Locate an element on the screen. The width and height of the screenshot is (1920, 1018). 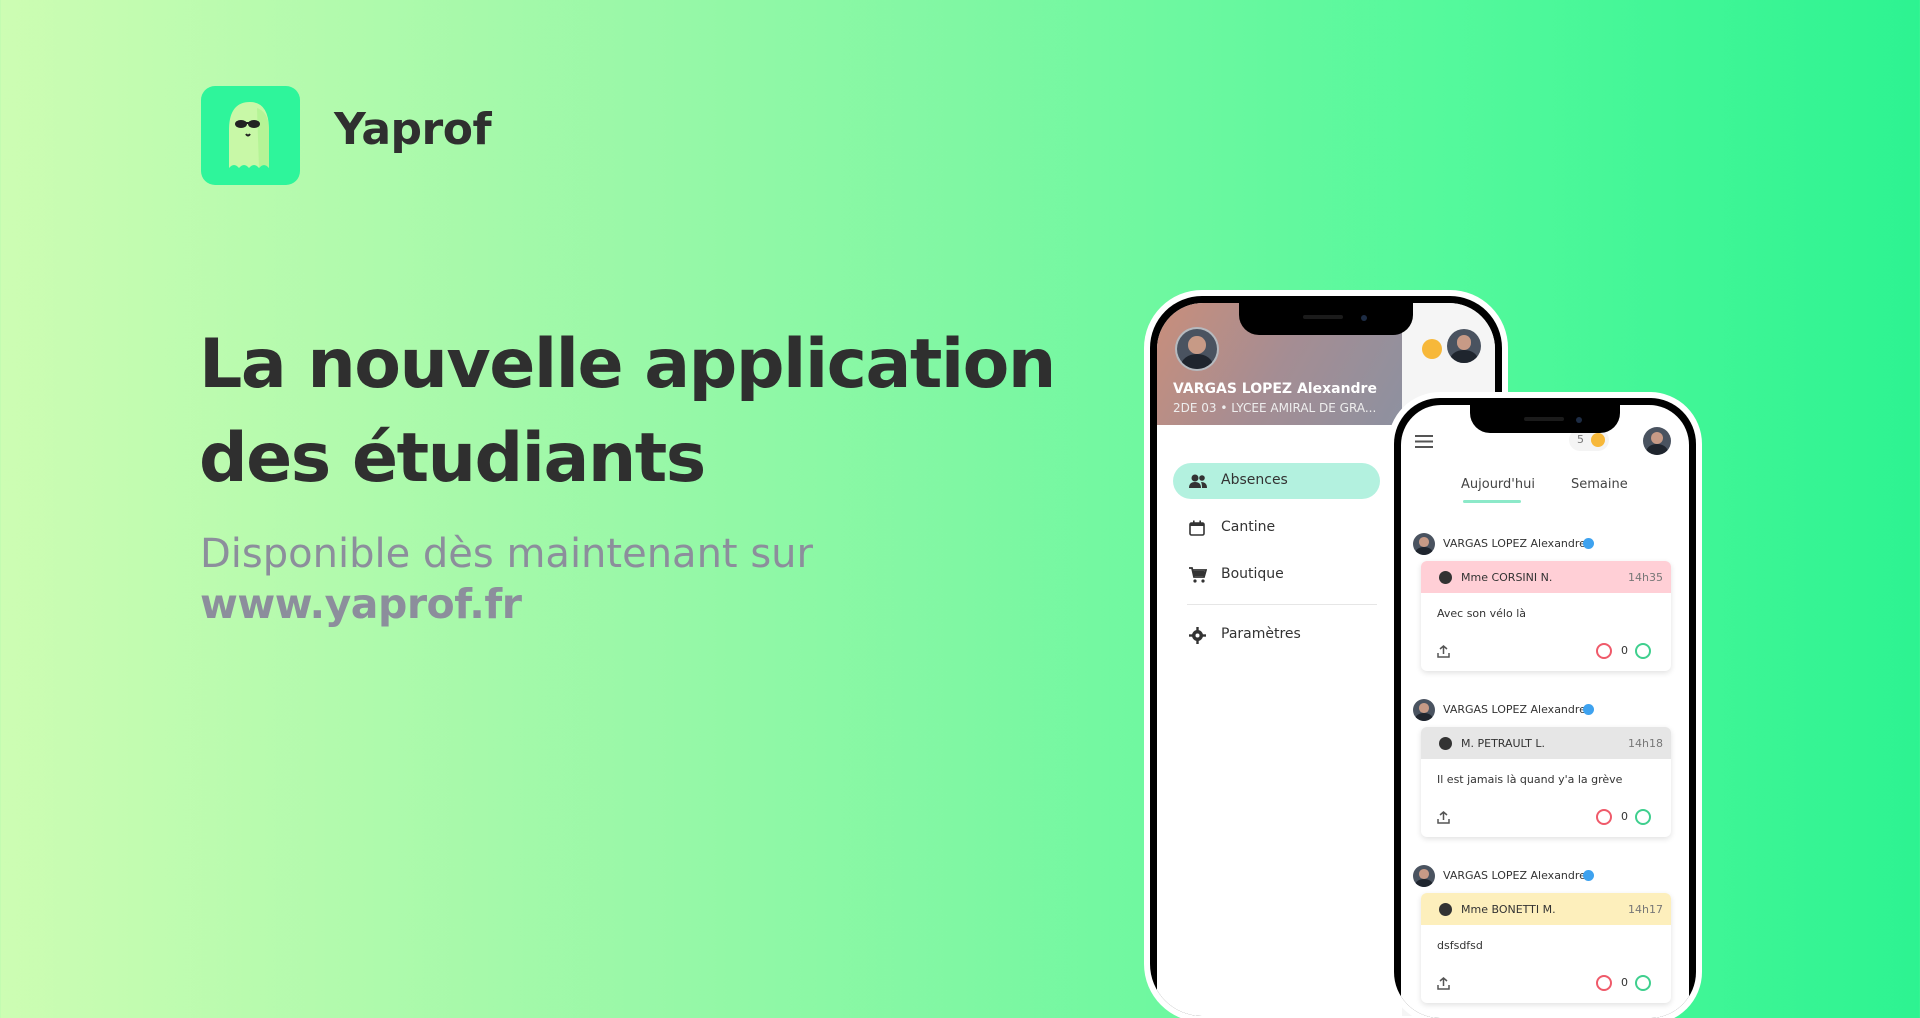
menu-item-parametres: Paramètres is located at coordinates (1276, 635).